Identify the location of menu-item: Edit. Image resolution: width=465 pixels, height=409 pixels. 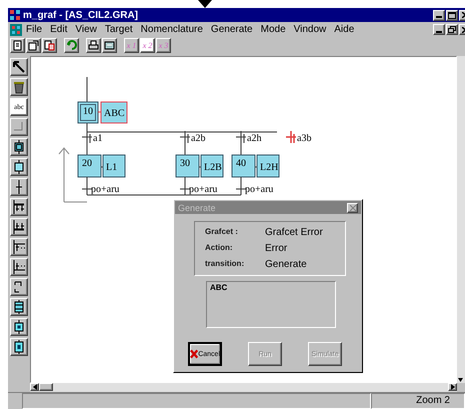
(59, 29).